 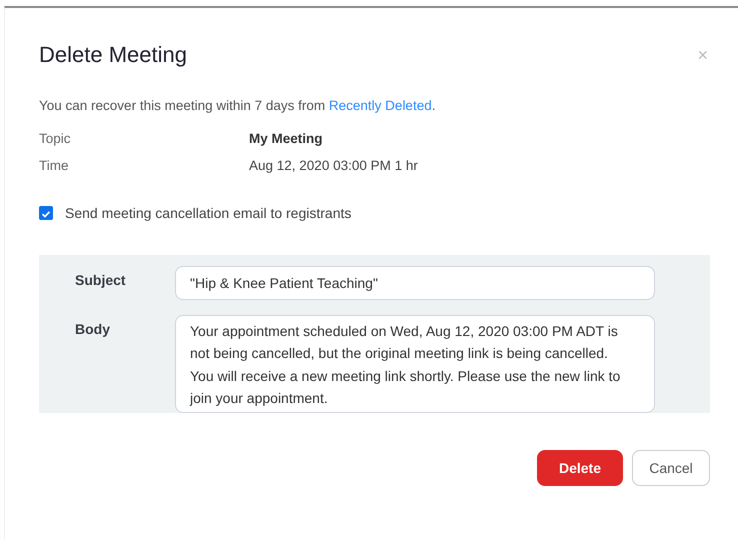 What do you see at coordinates (55, 138) in the screenshot?
I see `detail-label: Topic` at bounding box center [55, 138].